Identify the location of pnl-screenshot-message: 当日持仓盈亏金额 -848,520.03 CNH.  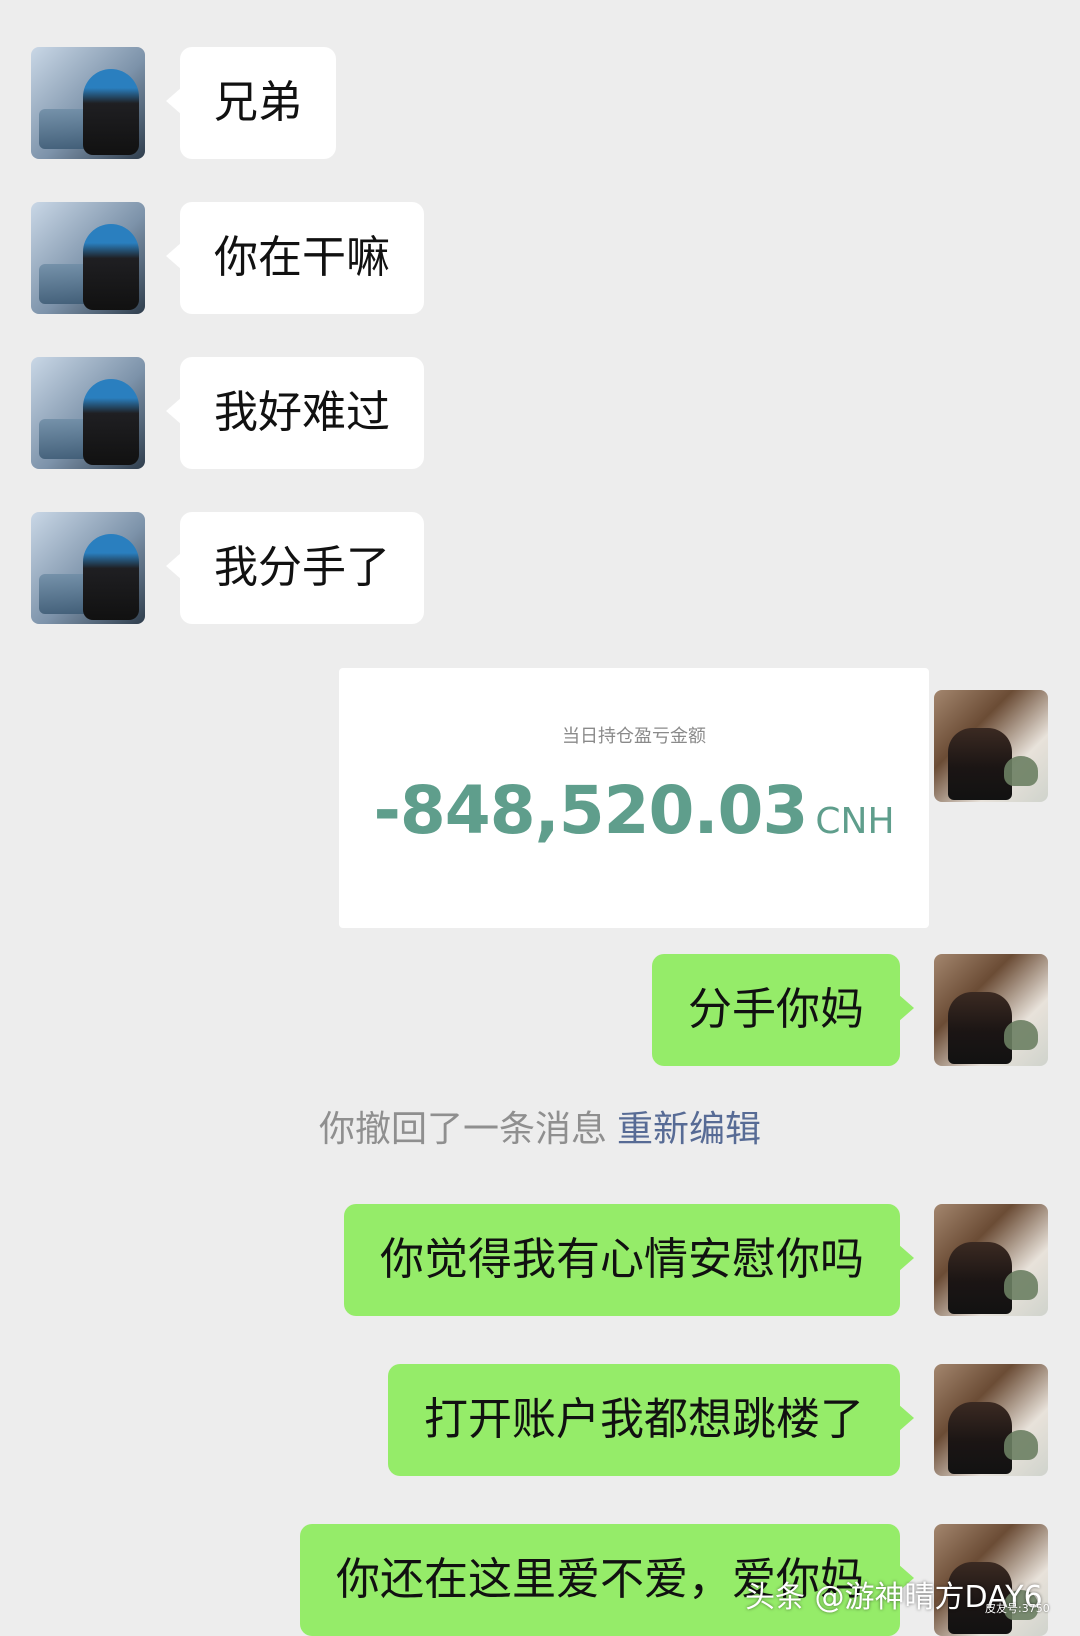
(634, 798).